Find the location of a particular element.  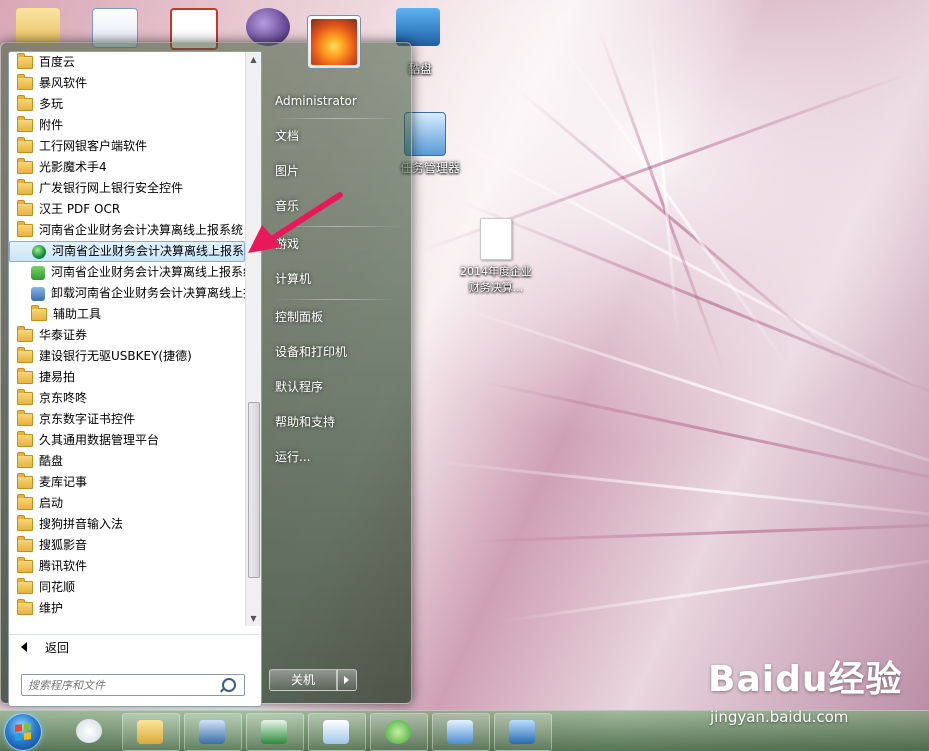

scroll-down-icon: ▼ is located at coordinates (253, 618).